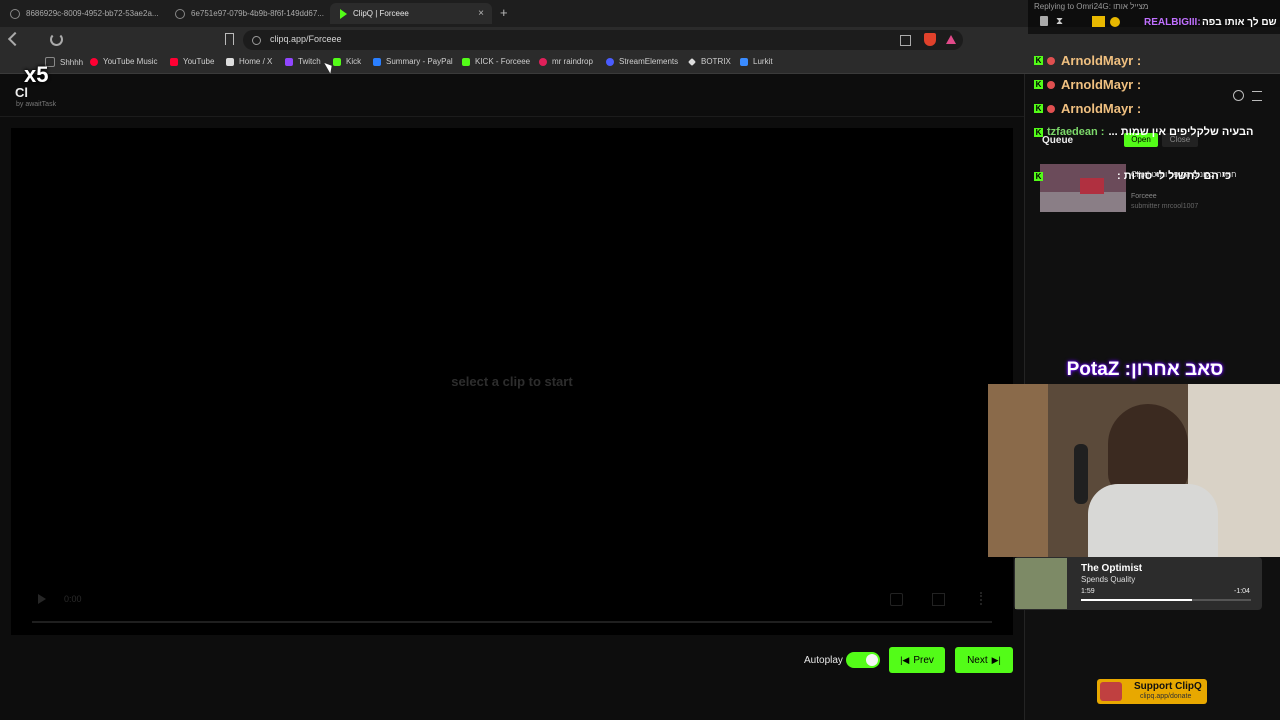 The image size is (1280, 720). What do you see at coordinates (982, 598) in the screenshot?
I see `more-options-icon` at bounding box center [982, 598].